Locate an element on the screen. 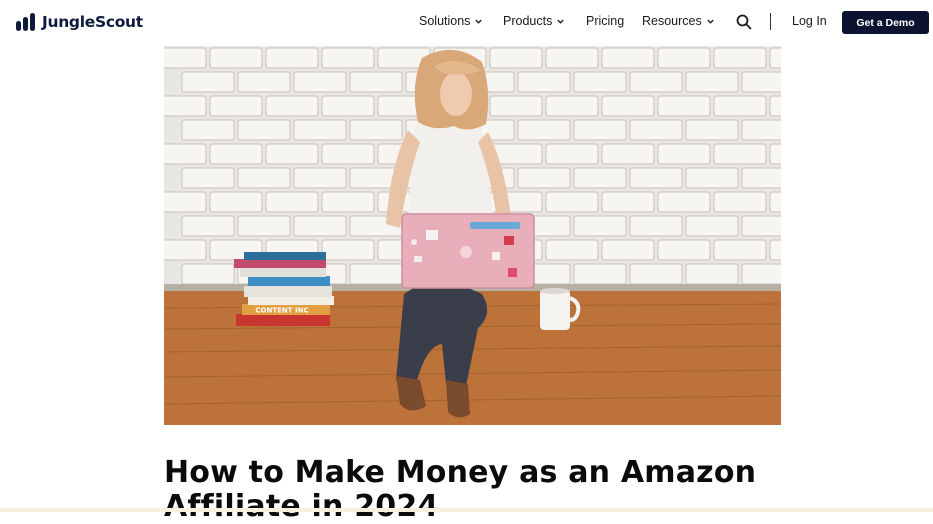 The height and width of the screenshot is (524, 933). nav-solutions: Solutions is located at coordinates (451, 21).